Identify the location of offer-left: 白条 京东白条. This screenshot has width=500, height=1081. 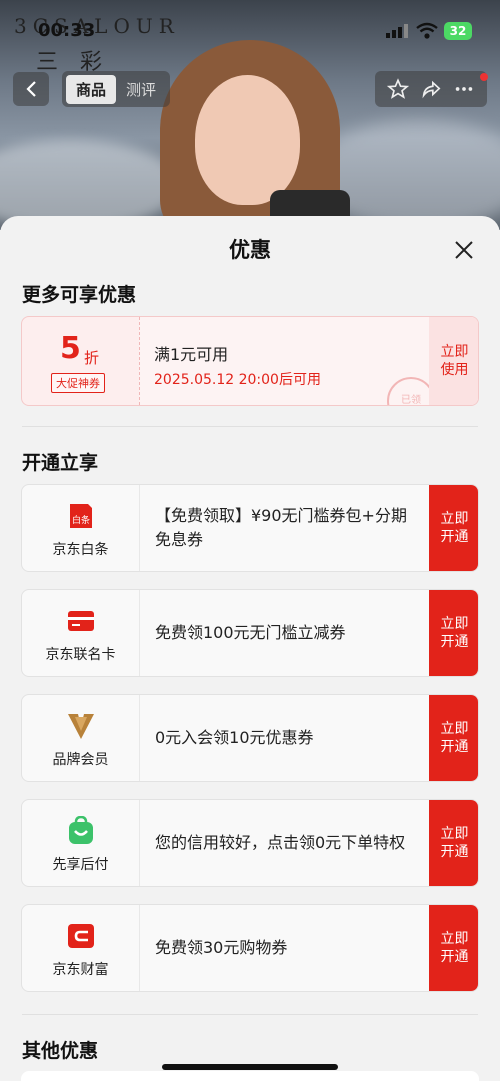
(80, 528).